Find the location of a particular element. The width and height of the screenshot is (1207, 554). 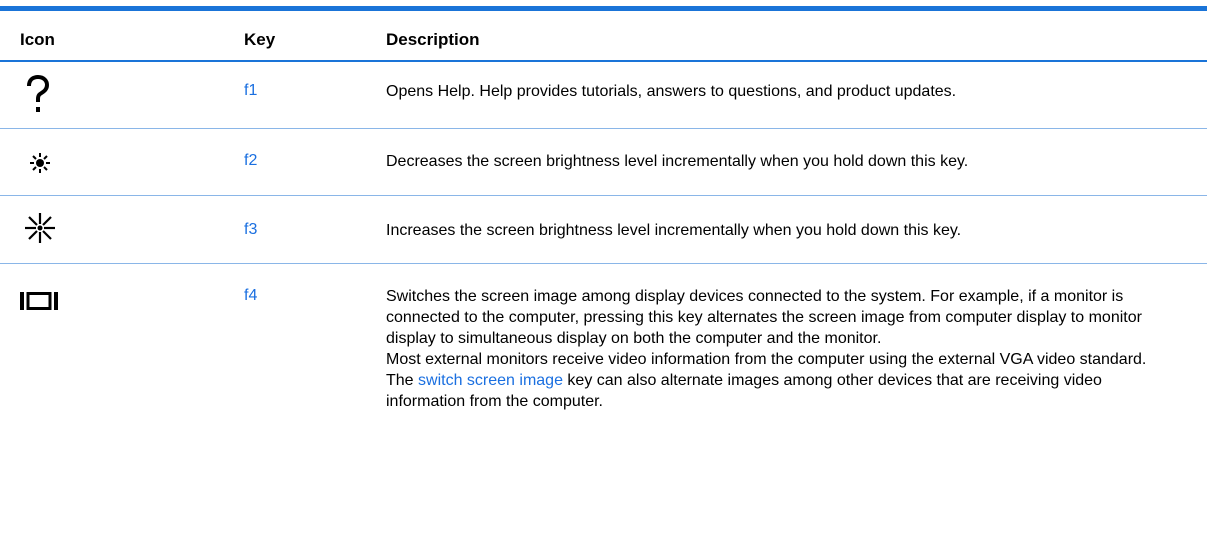

header-key: Key is located at coordinates (260, 39).